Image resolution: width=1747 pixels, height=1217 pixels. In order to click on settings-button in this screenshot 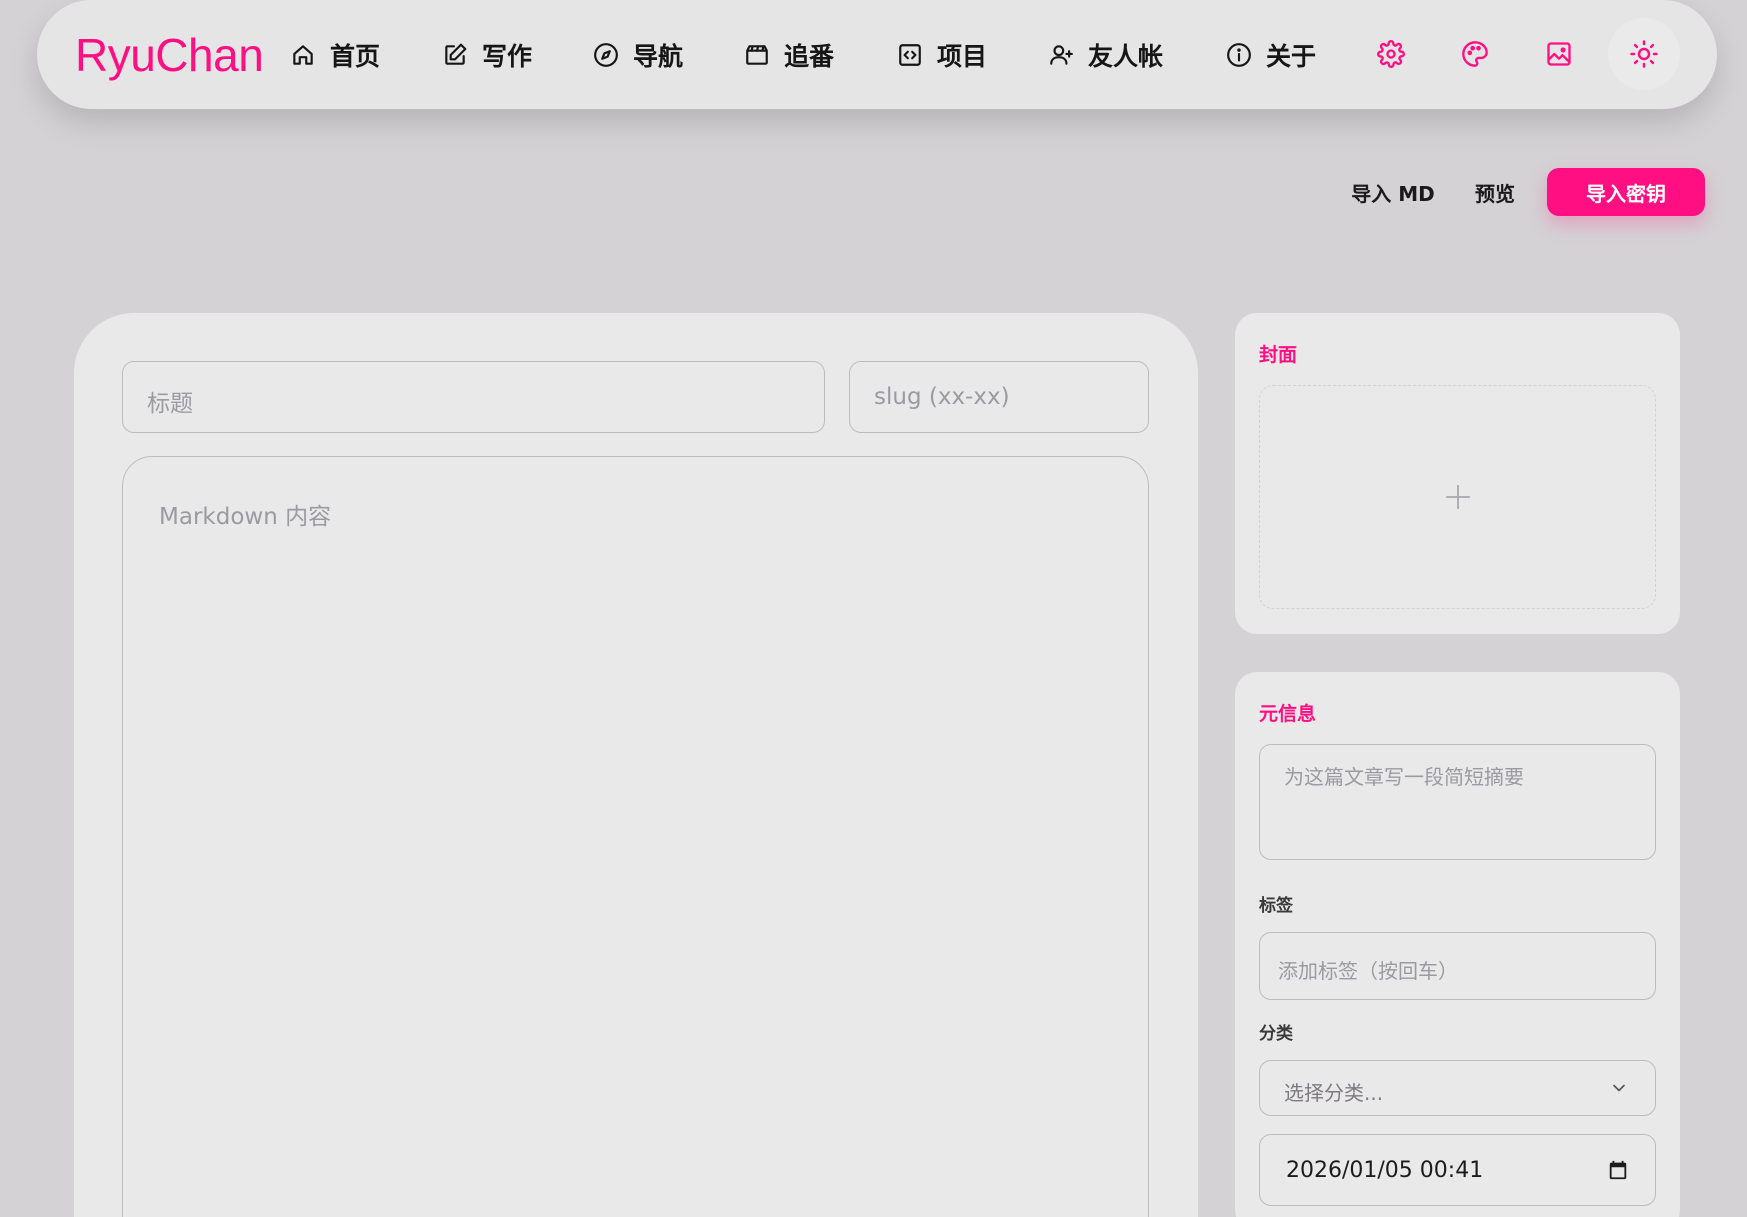, I will do `click(1391, 54)`.